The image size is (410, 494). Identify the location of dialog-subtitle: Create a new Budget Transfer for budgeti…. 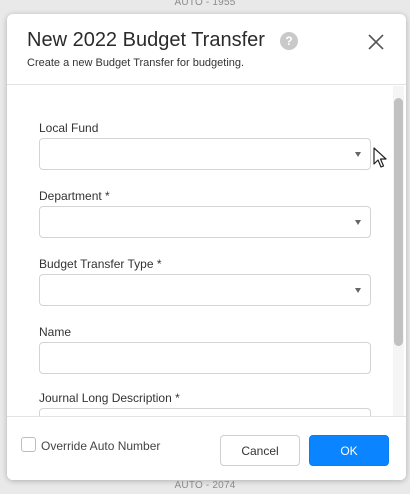
(136, 63).